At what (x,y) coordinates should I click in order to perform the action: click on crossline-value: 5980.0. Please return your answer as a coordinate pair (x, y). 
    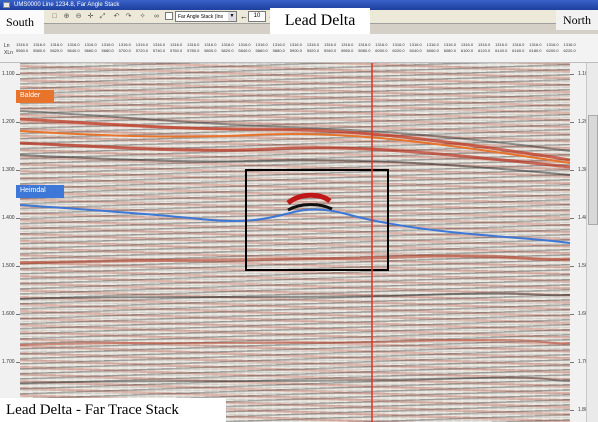
    Looking at the image, I should click on (364, 50).